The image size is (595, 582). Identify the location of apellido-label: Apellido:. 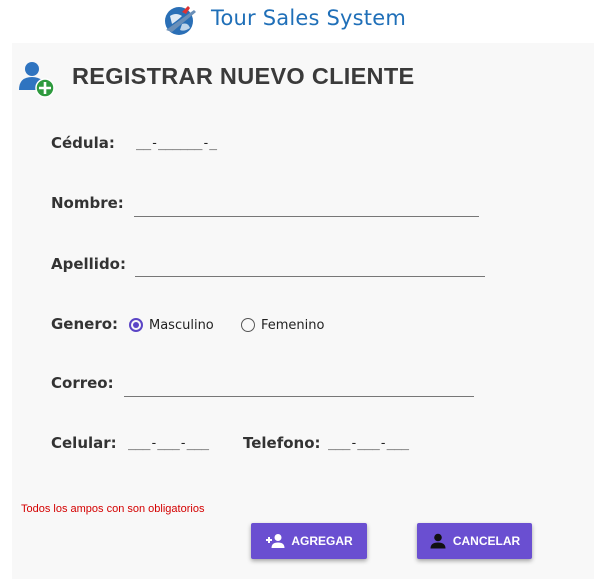
(88, 264).